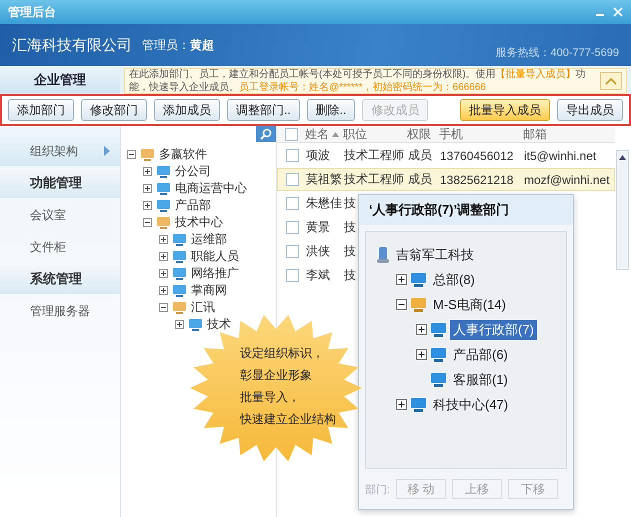 The height and width of the screenshot is (517, 631). What do you see at coordinates (318, 227) in the screenshot?
I see `table-cell-text: 黄景` at bounding box center [318, 227].